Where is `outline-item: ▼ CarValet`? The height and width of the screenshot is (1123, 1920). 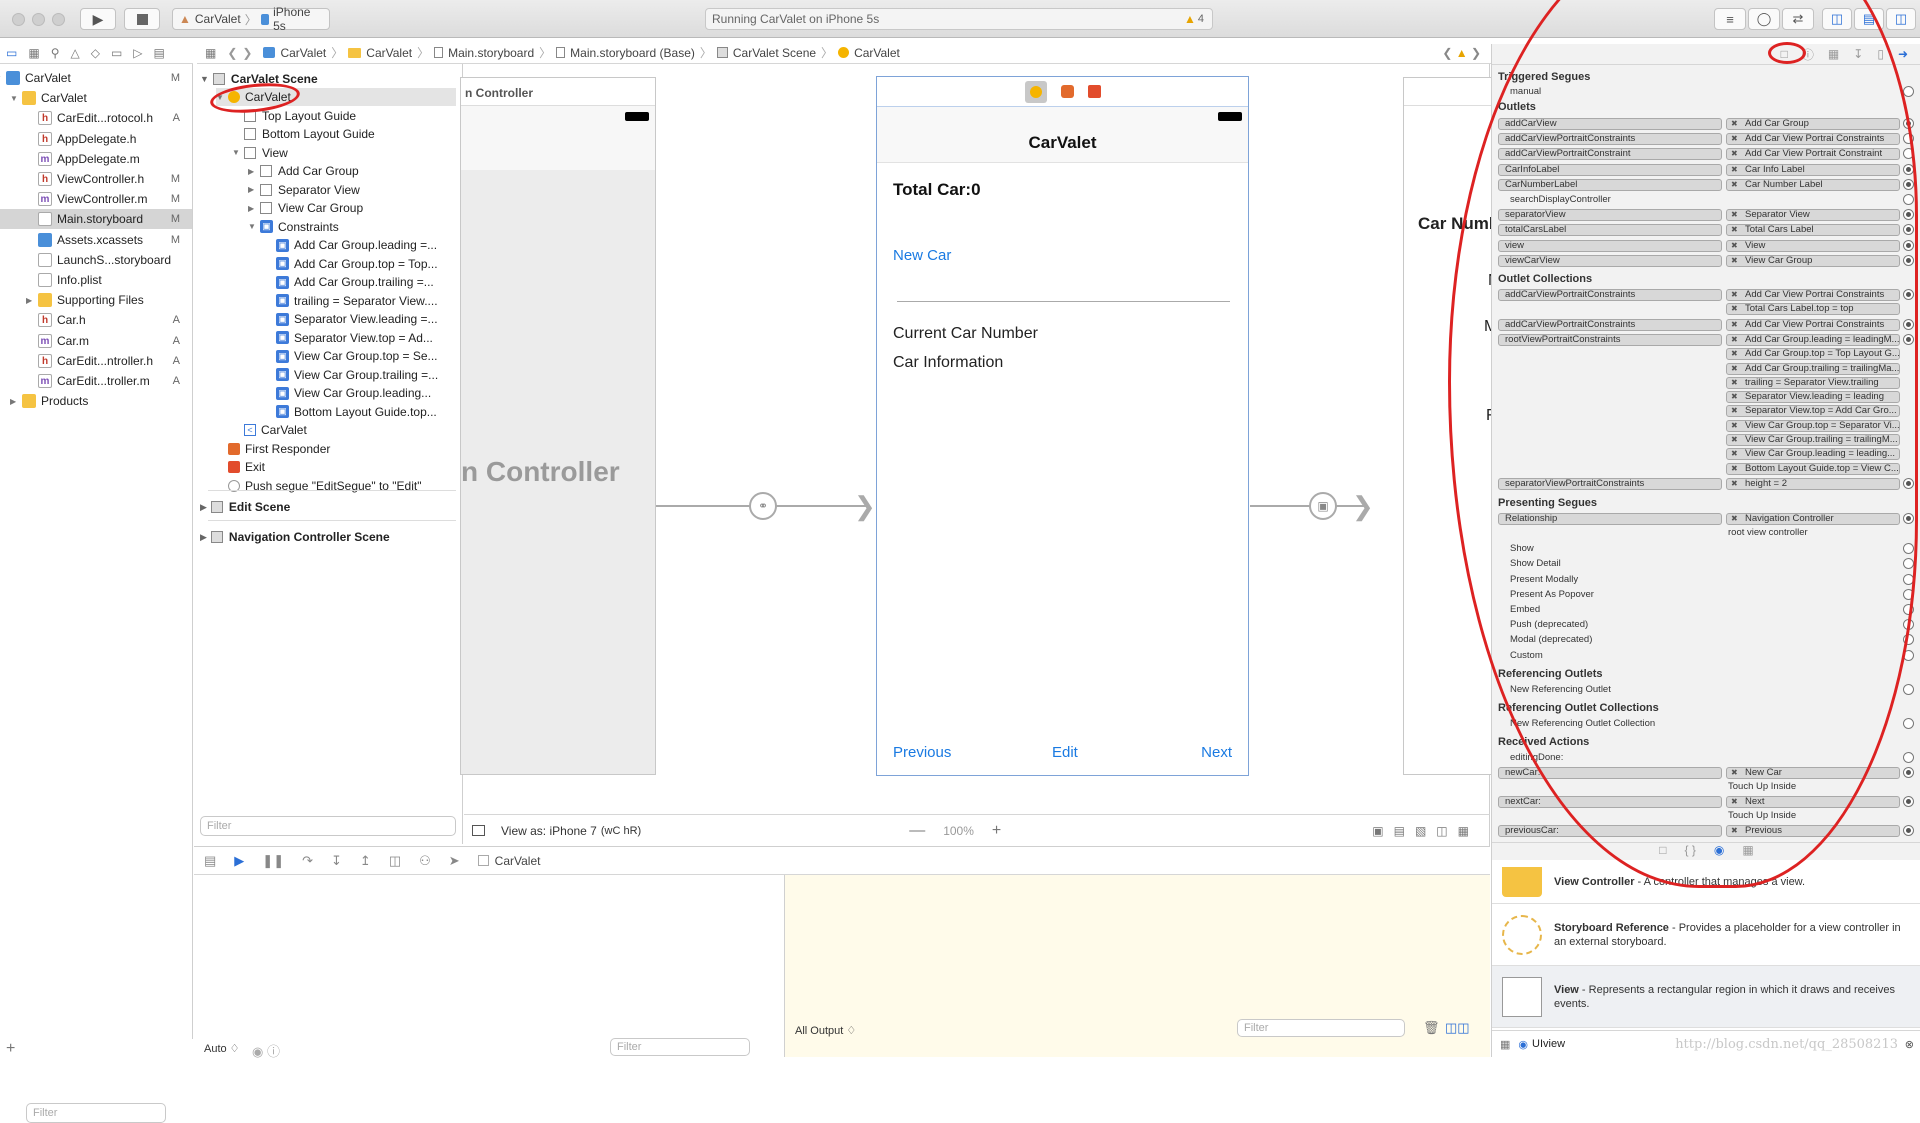 outline-item: ▼ CarValet is located at coordinates (336, 97).